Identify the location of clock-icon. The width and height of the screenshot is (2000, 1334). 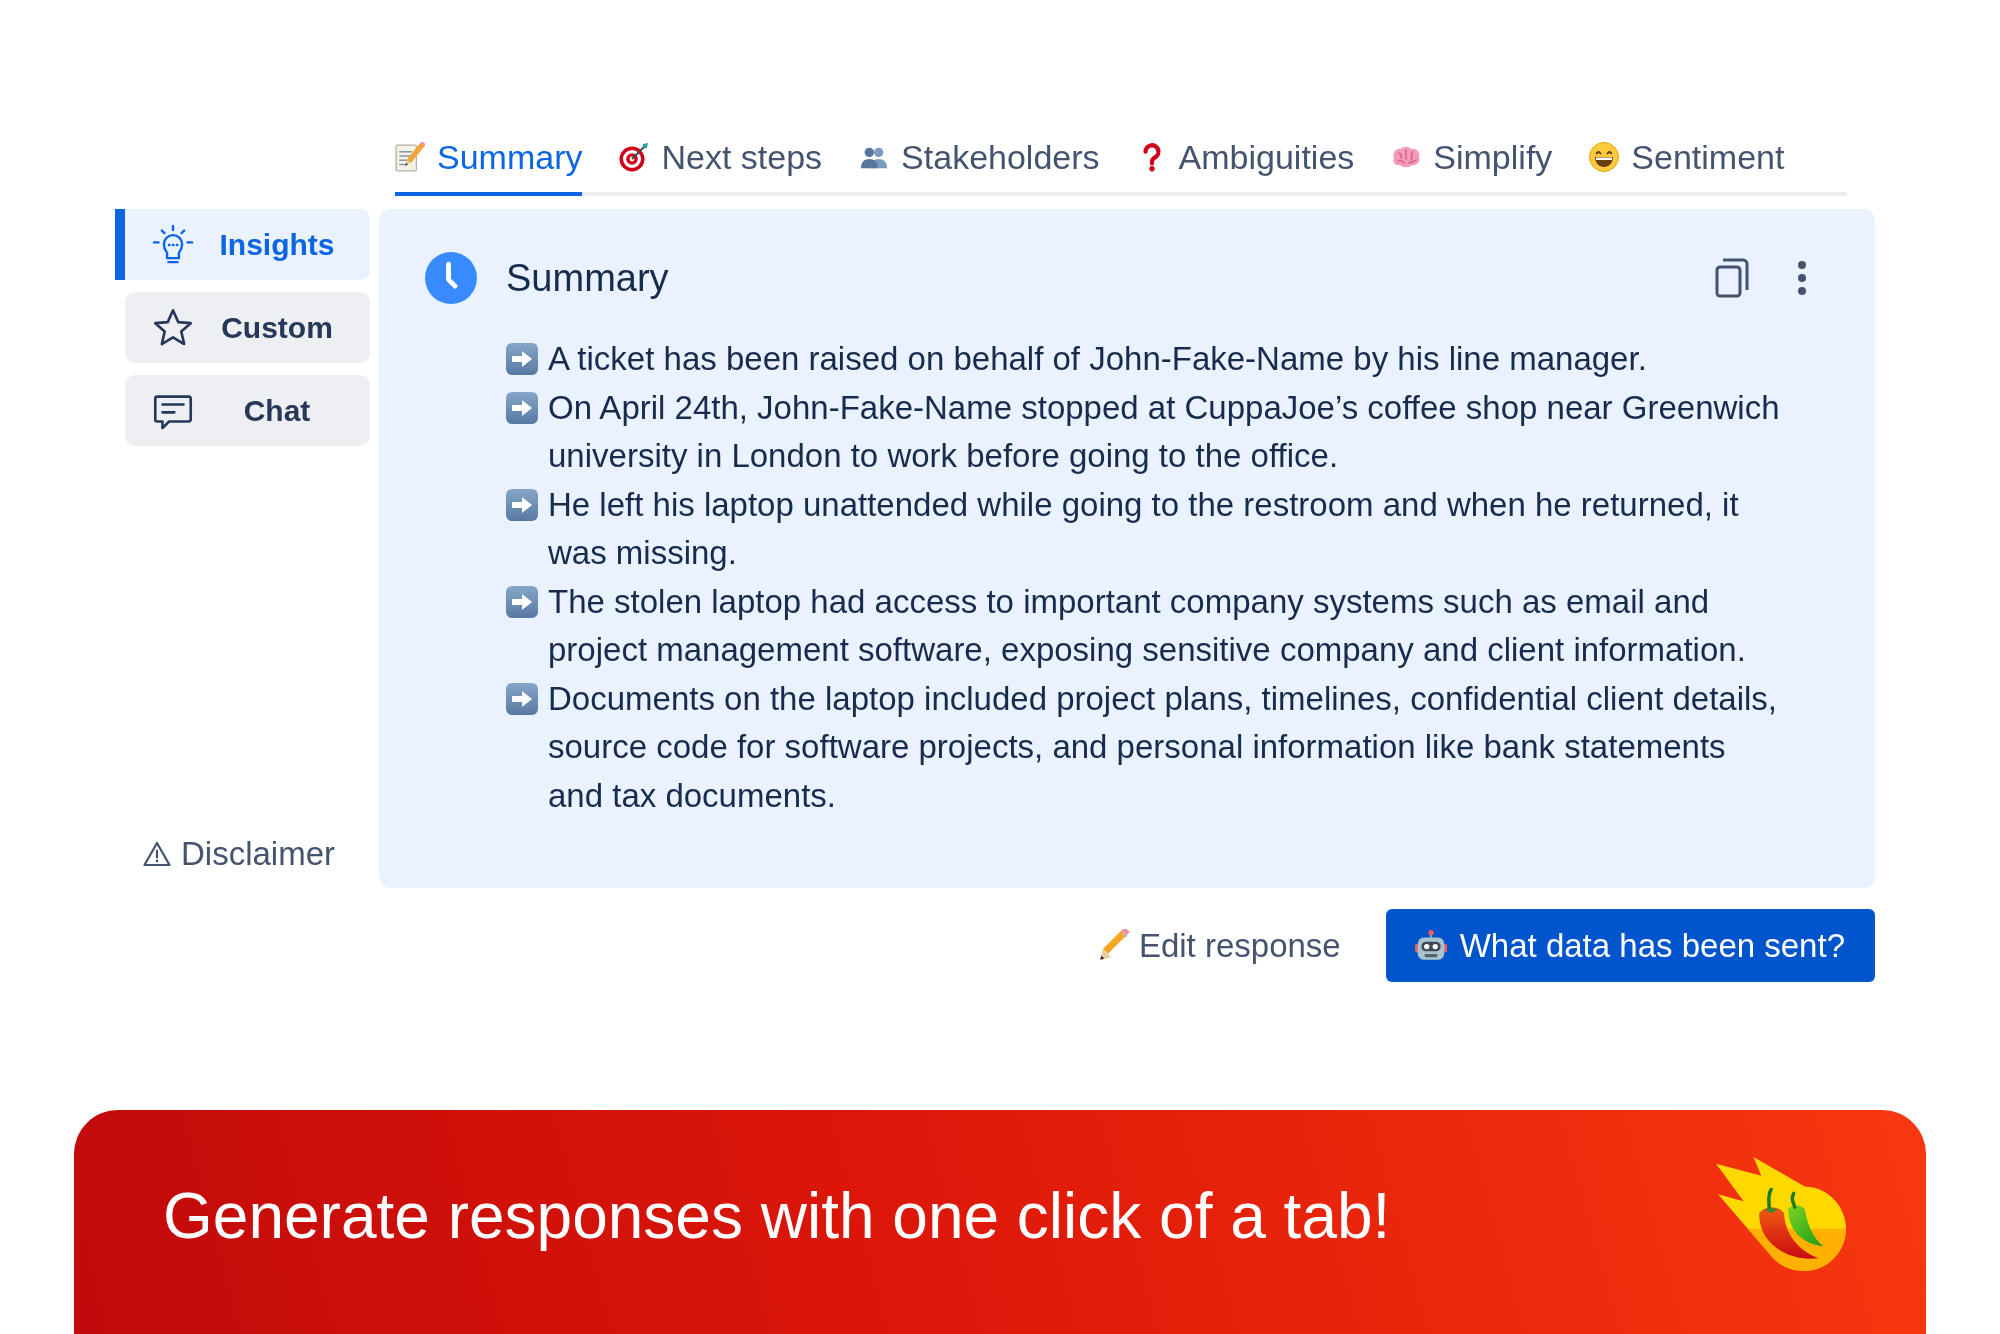
(451, 278).